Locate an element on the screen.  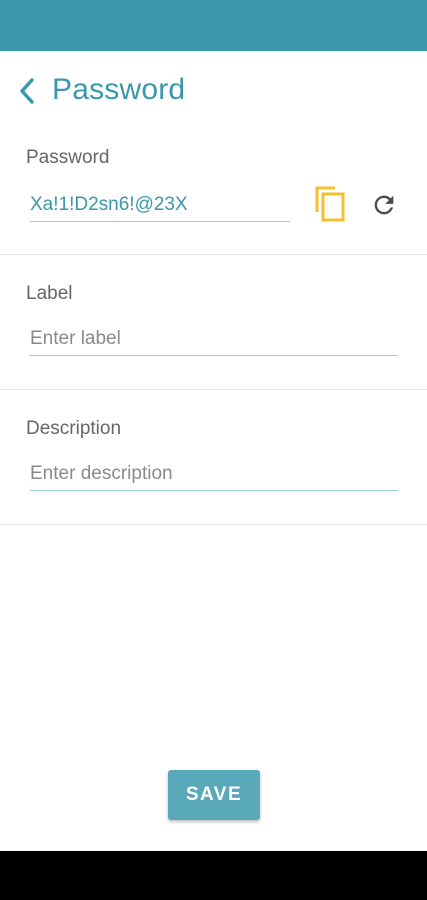
copy-button is located at coordinates (330, 204).